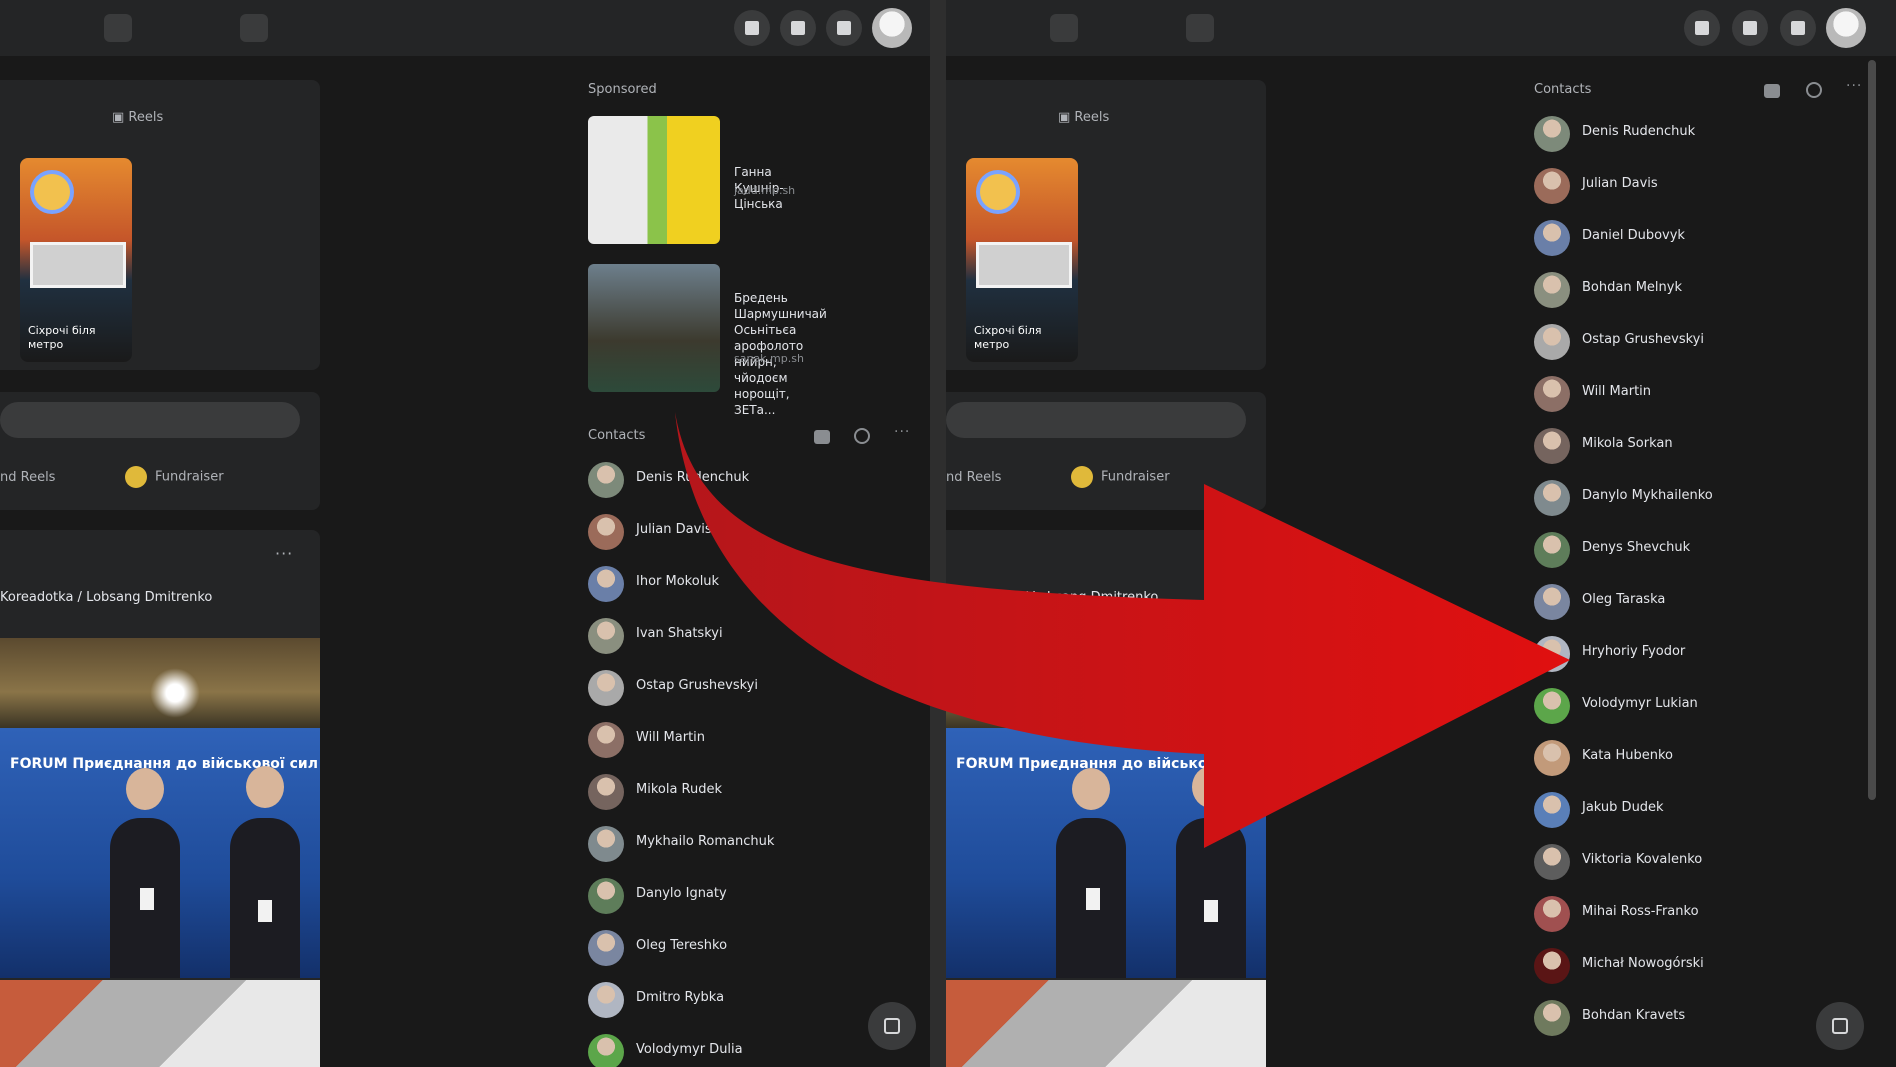  Describe the element at coordinates (1135, 477) in the screenshot. I see `fundraiser-label: Fundraiser` at that location.